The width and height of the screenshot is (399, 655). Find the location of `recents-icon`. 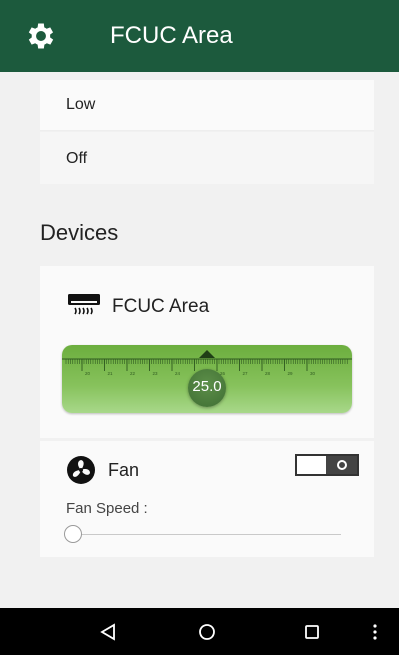

recents-icon is located at coordinates (312, 631).